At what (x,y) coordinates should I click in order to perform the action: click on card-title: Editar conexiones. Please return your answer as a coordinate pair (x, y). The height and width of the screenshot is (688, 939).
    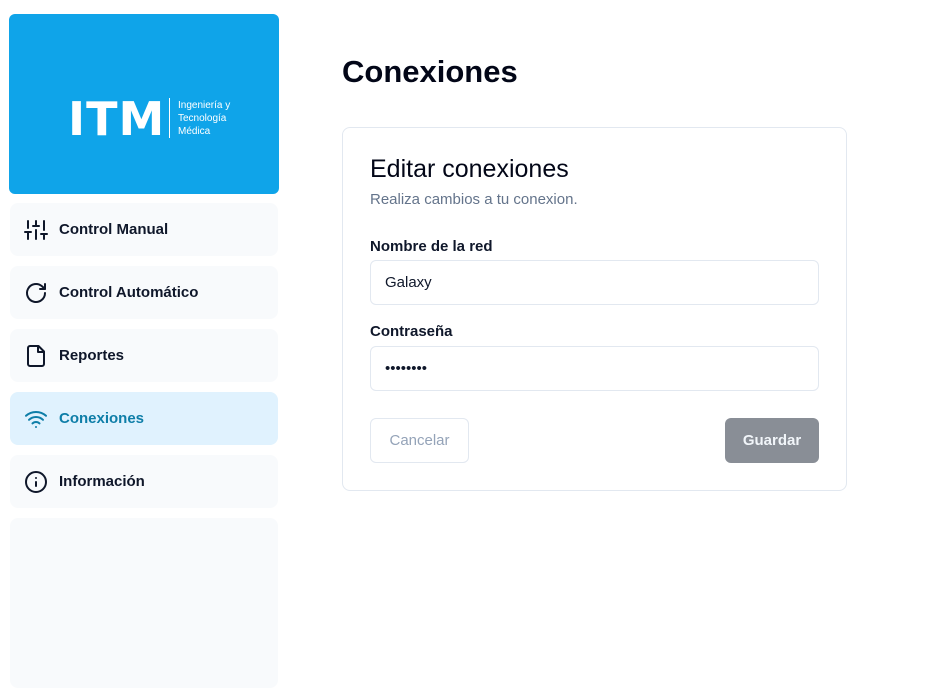
    Looking at the image, I should click on (469, 169).